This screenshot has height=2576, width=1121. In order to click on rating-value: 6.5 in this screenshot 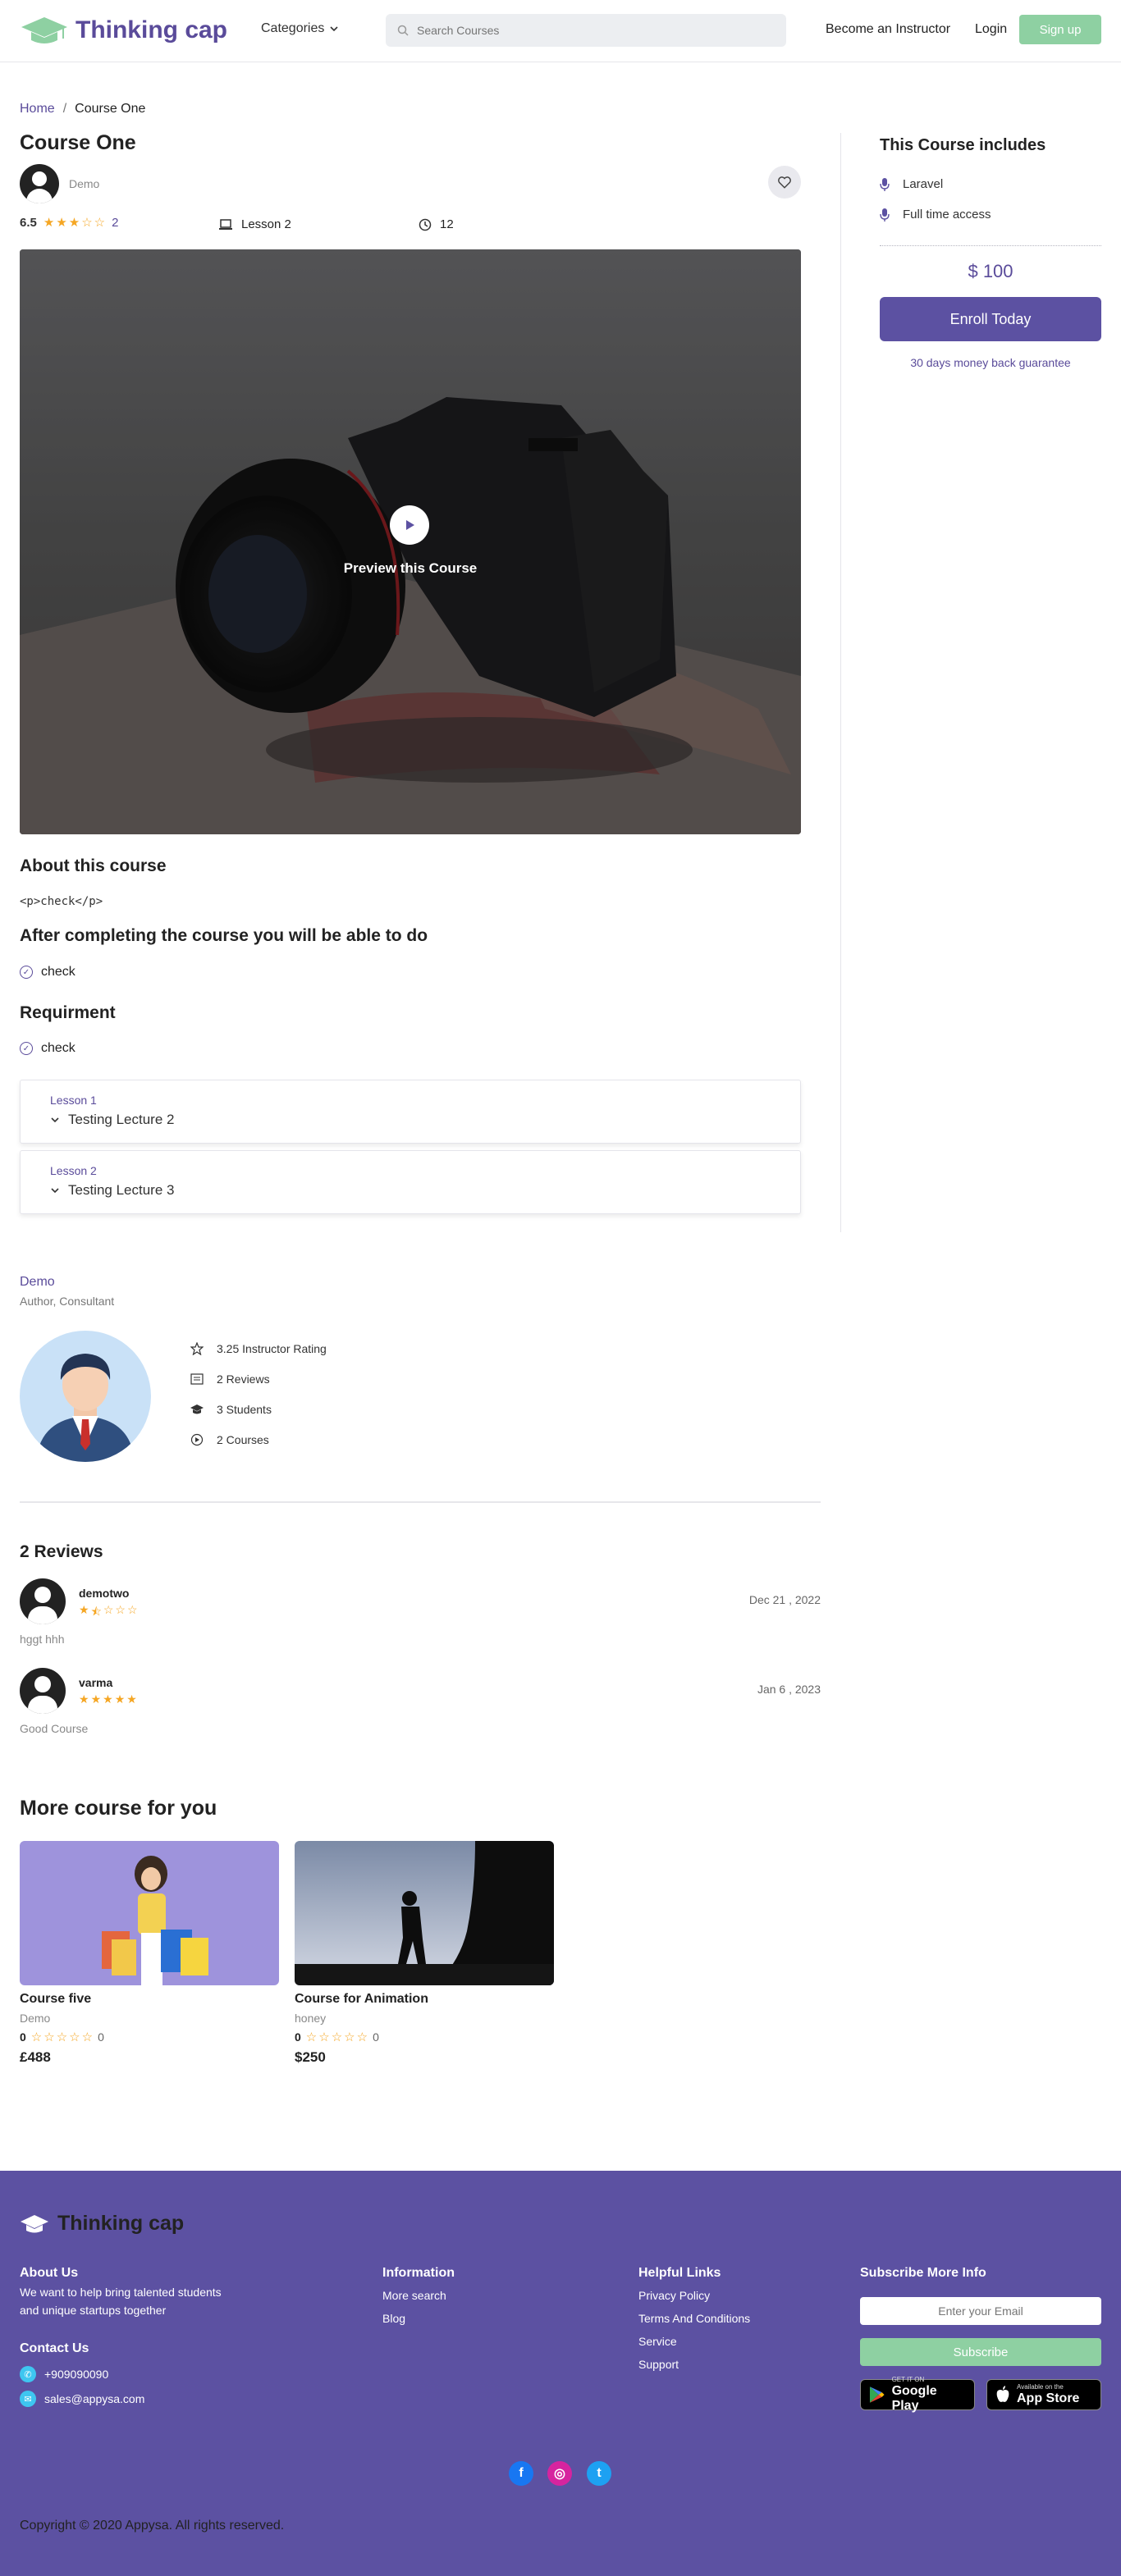, I will do `click(28, 223)`.